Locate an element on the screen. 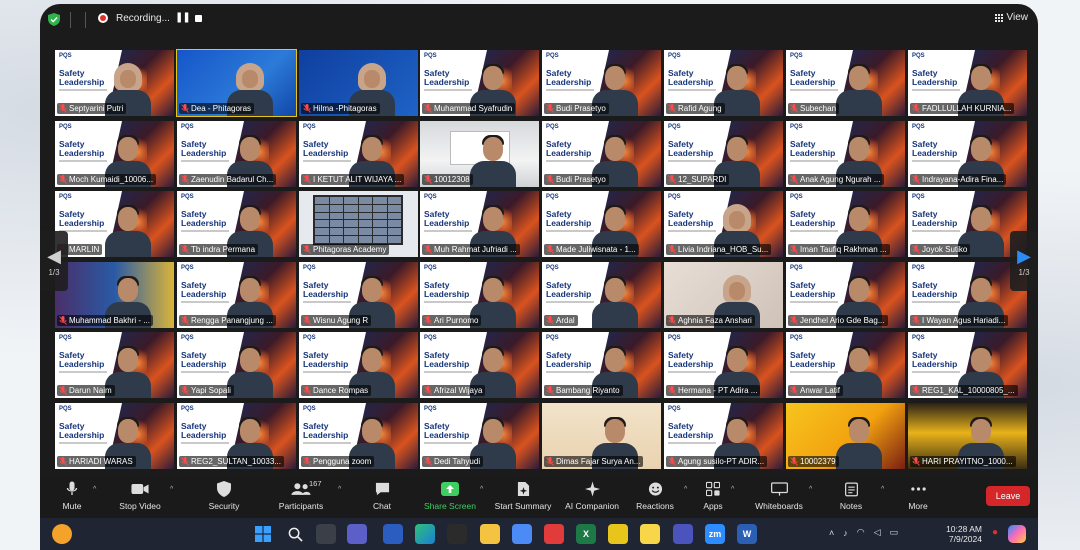  participants-label: Participants is located at coordinates (301, 506).